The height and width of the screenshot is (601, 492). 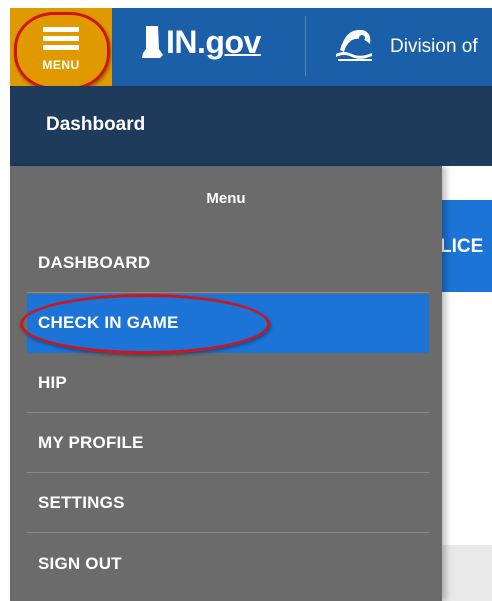 What do you see at coordinates (213, 42) in the screenshot?
I see `ingov-logo-text: IN.gov` at bounding box center [213, 42].